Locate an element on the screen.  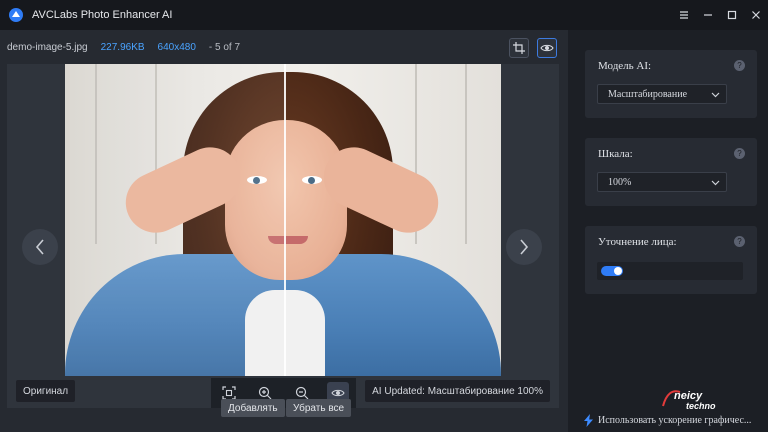
face-enhance-row is located at coordinates (670, 271).